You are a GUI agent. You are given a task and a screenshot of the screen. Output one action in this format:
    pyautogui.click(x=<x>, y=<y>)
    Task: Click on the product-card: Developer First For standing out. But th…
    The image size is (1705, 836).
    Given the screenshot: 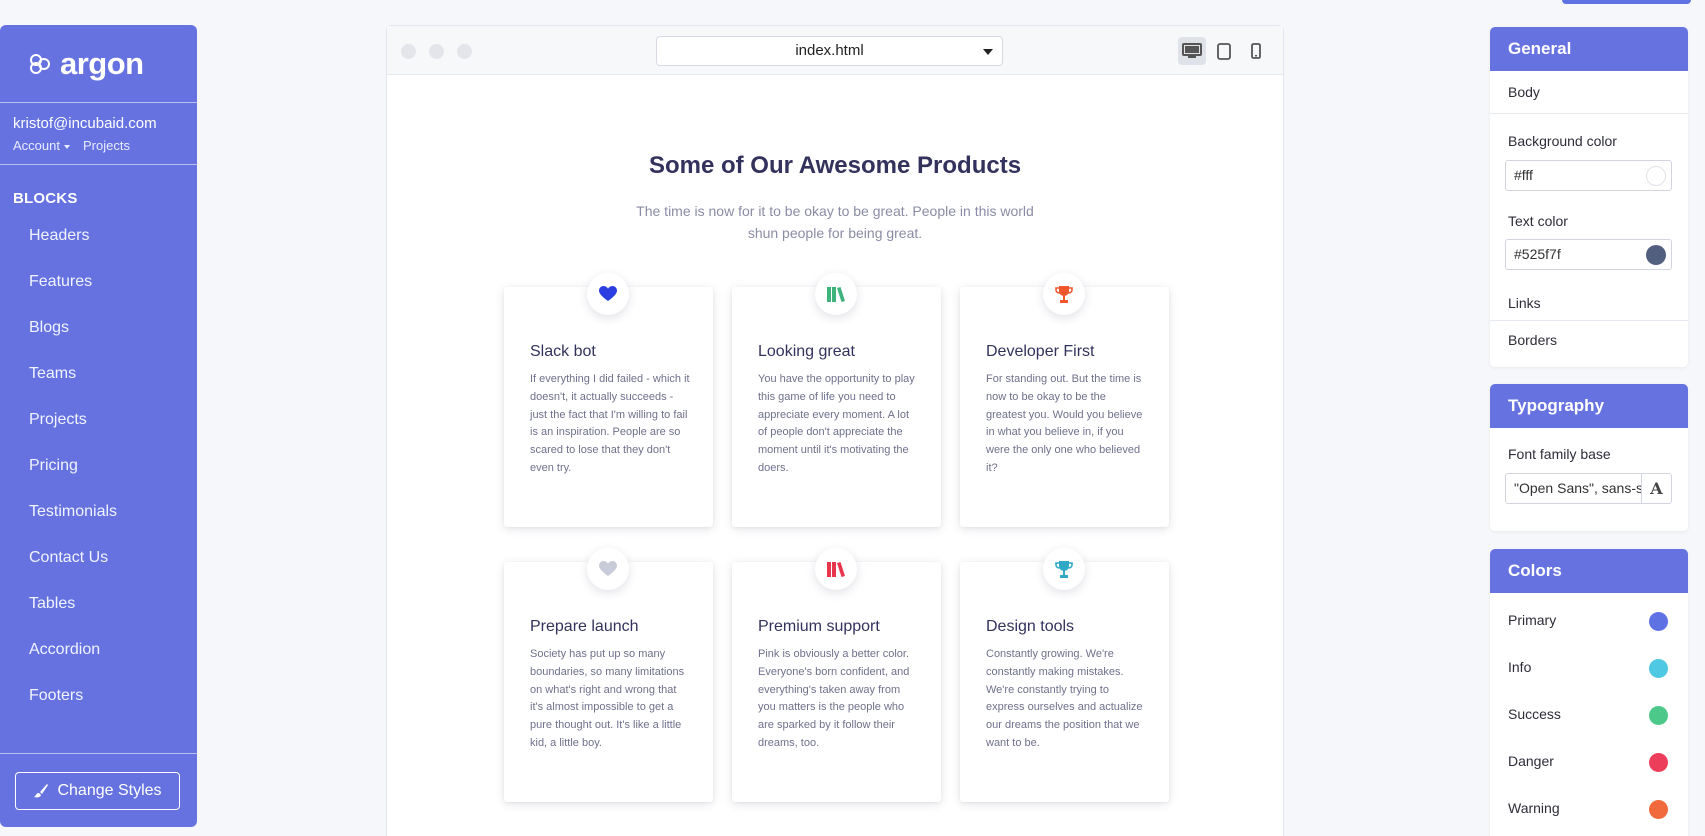 What is the action you would take?
    pyautogui.click(x=1064, y=400)
    